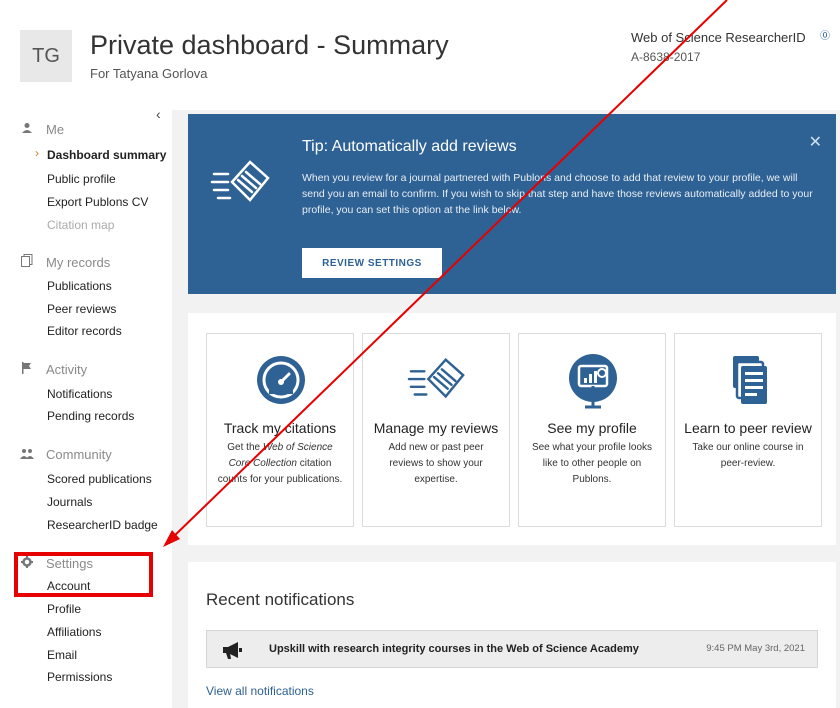 The image size is (840, 708). I want to click on page-title: Private dashboard - Summary, so click(269, 45).